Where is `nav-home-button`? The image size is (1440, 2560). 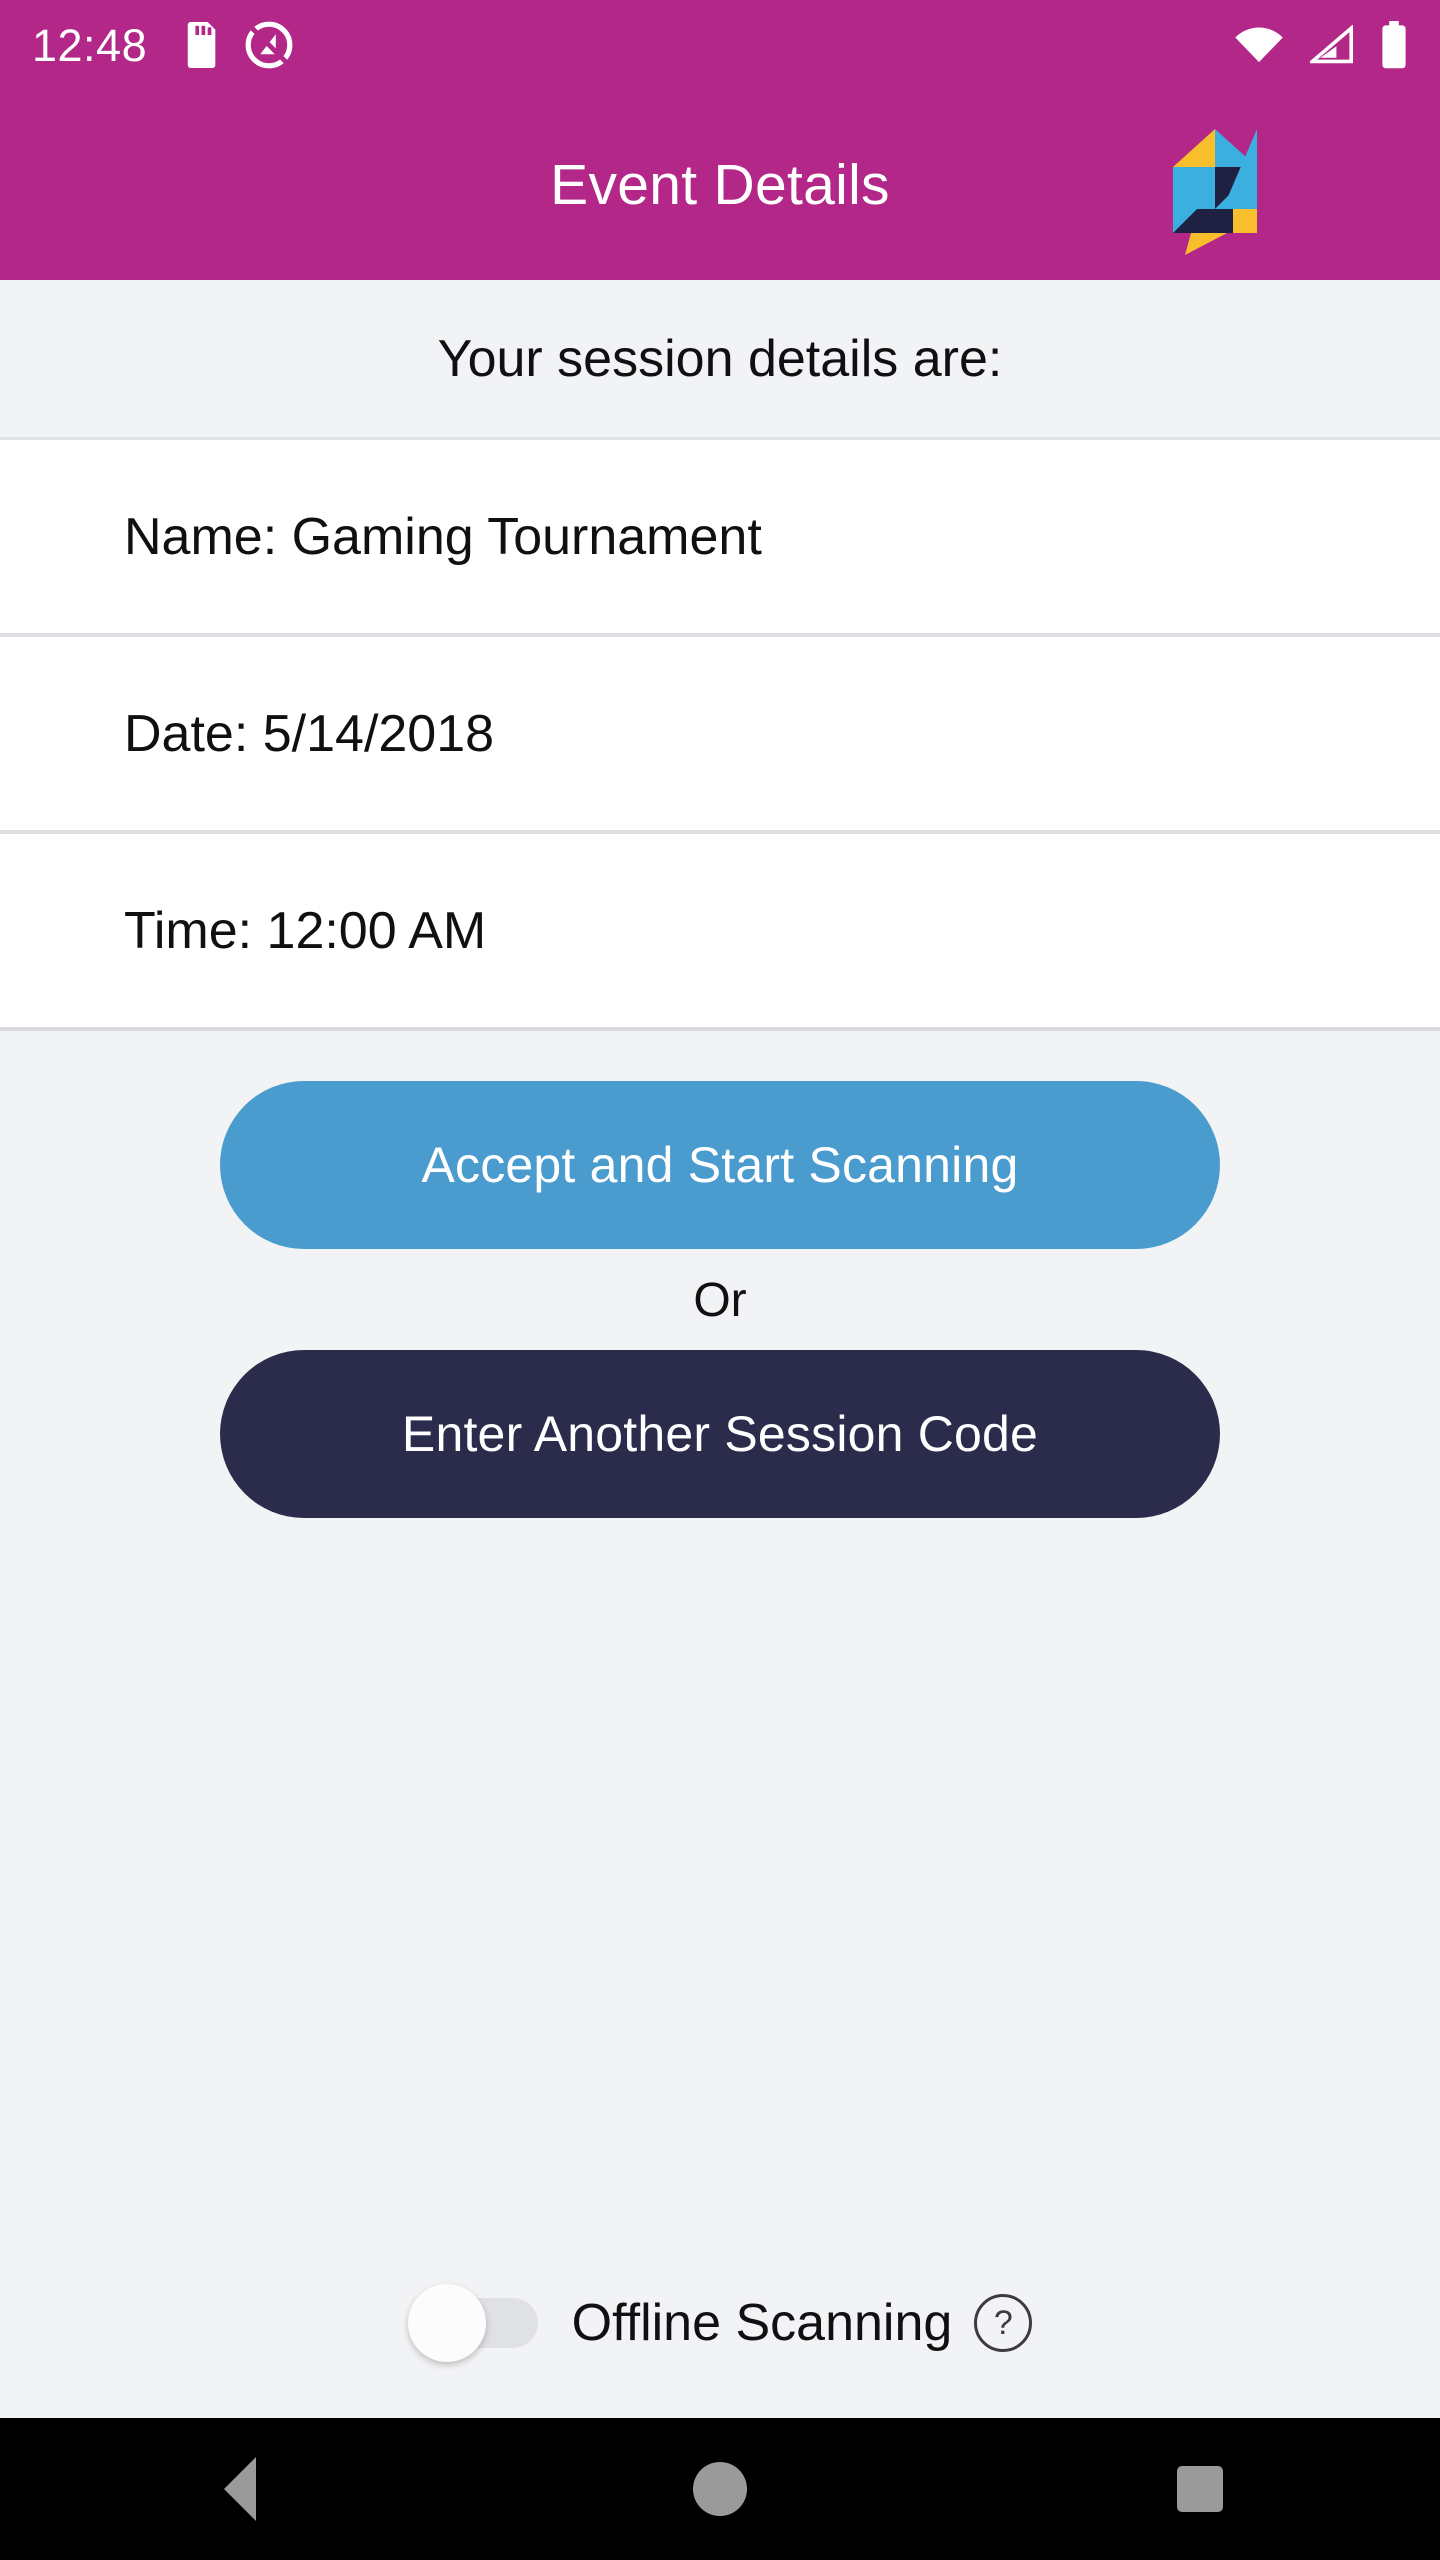 nav-home-button is located at coordinates (720, 2489).